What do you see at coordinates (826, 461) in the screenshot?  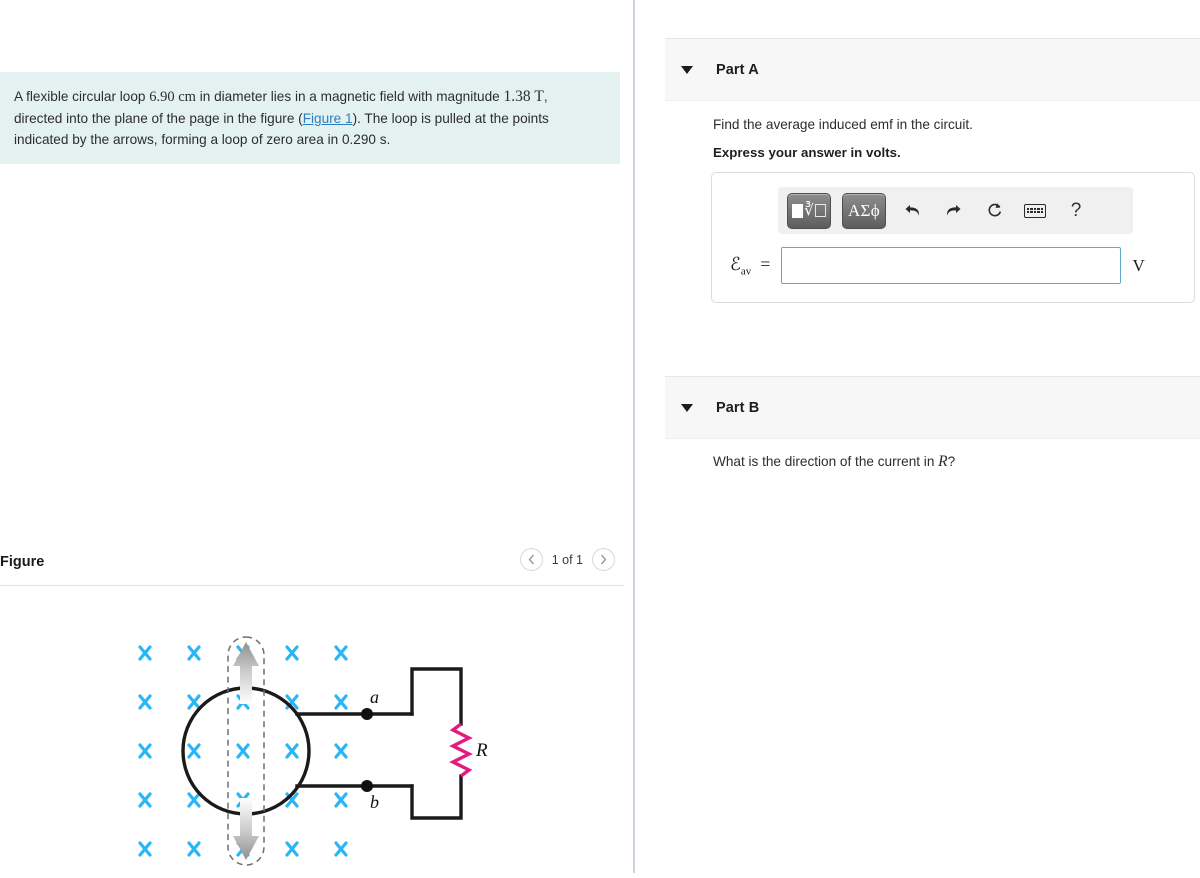 I see `part-b-question-prefix: What is the direction of the current in` at bounding box center [826, 461].